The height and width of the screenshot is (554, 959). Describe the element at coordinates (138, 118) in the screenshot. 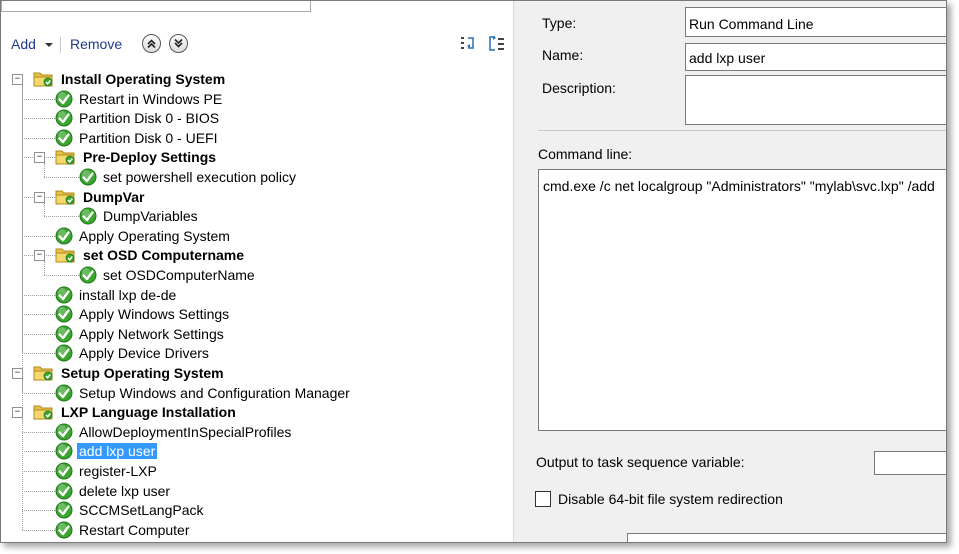

I see `tree-step-row: Partition Disk 0 - BIOS` at that location.